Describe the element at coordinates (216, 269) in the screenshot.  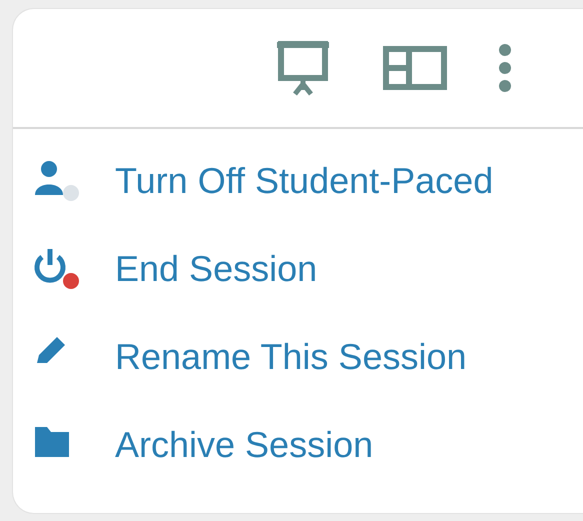
I see `menu-item: End Session` at that location.